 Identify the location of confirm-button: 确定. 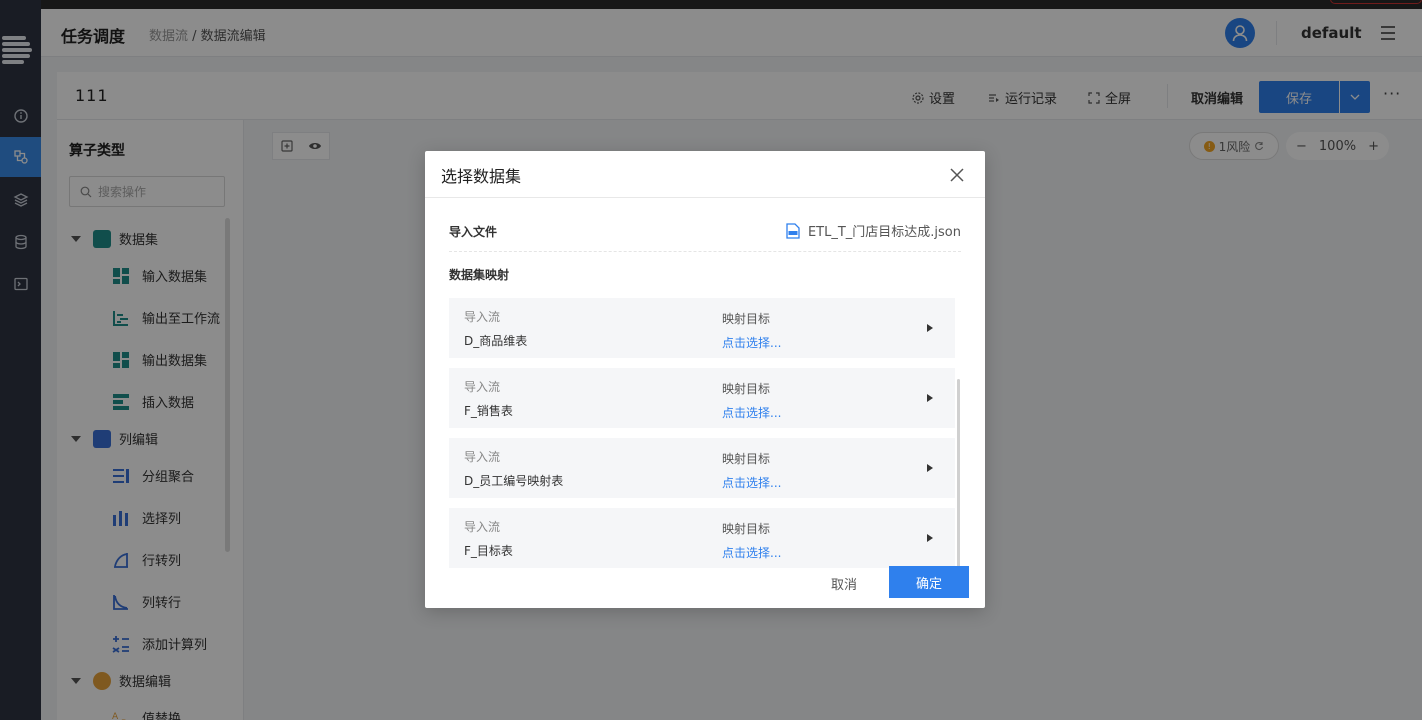
(929, 582).